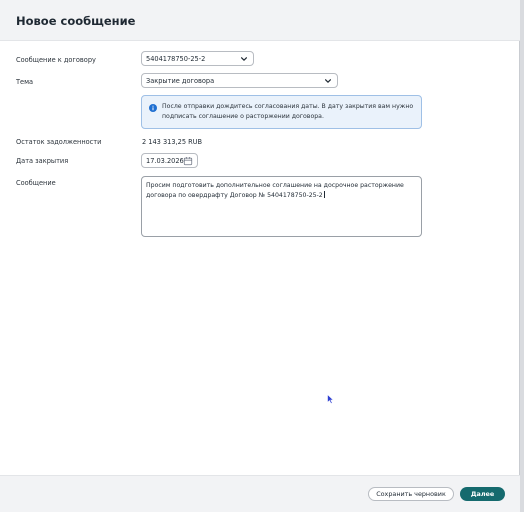  I want to click on contract-select: 5404178750-25-2, so click(197, 58).